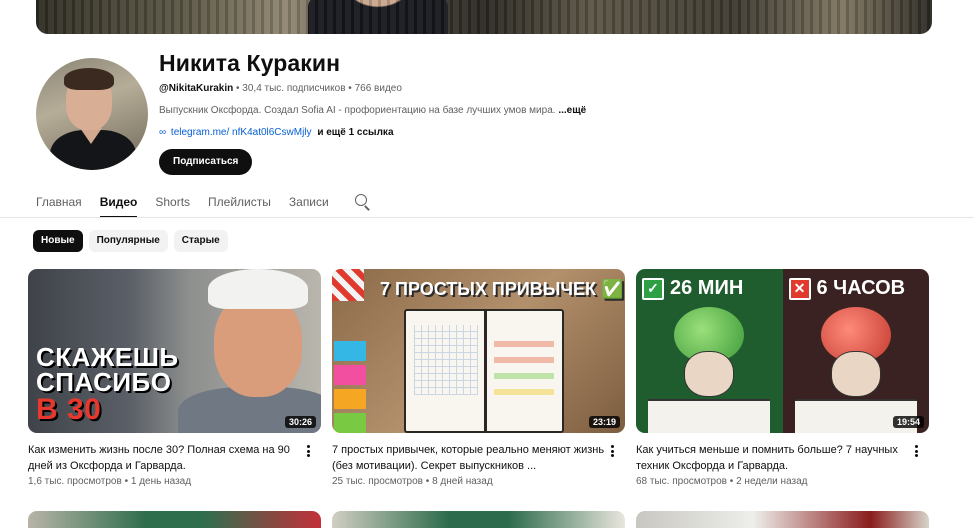  What do you see at coordinates (241, 132) in the screenshot?
I see `telegram-link: telegram.me/ nfK4at0l6CswMjly` at bounding box center [241, 132].